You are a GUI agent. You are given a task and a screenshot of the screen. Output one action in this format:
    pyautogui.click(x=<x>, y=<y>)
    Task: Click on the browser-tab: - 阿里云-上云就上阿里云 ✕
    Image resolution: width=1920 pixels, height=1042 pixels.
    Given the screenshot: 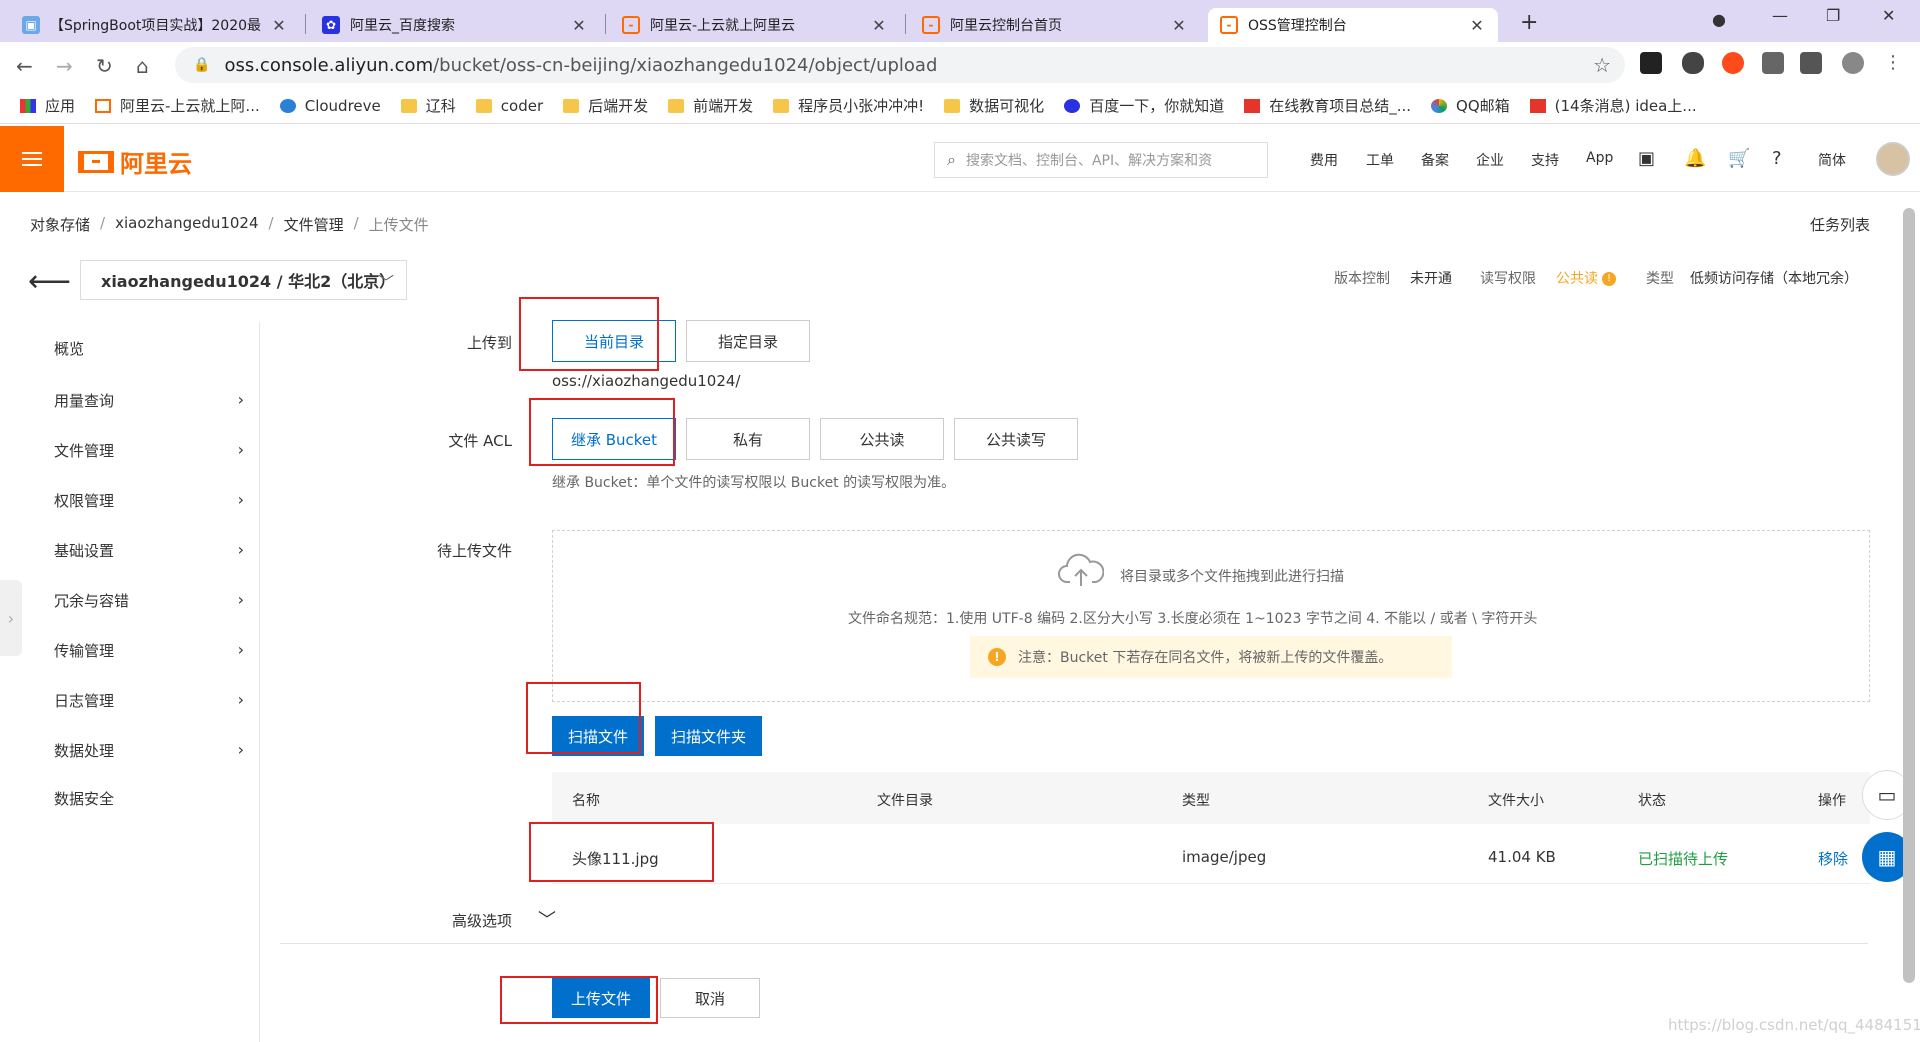 What is the action you would take?
    pyautogui.click(x=755, y=25)
    